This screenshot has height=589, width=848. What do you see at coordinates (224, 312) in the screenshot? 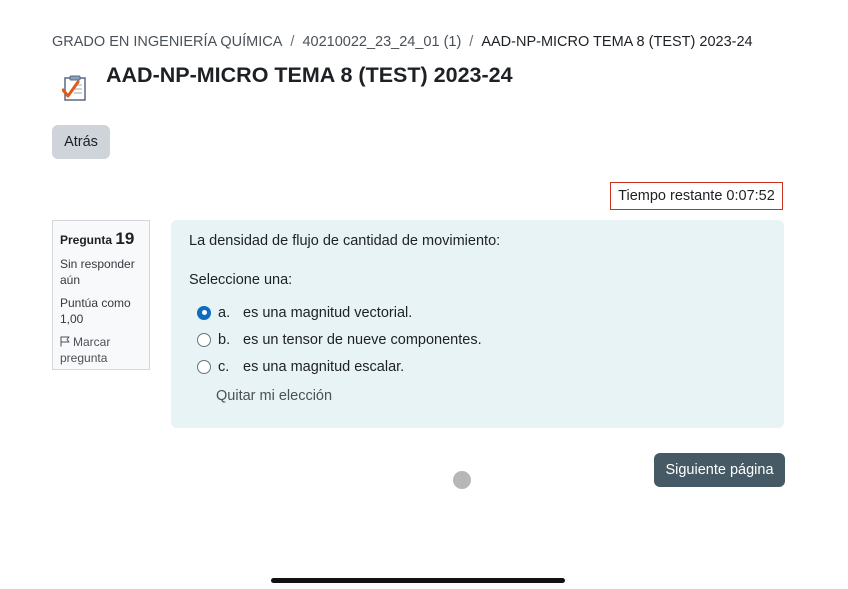
I see `answer-letter: a.` at bounding box center [224, 312].